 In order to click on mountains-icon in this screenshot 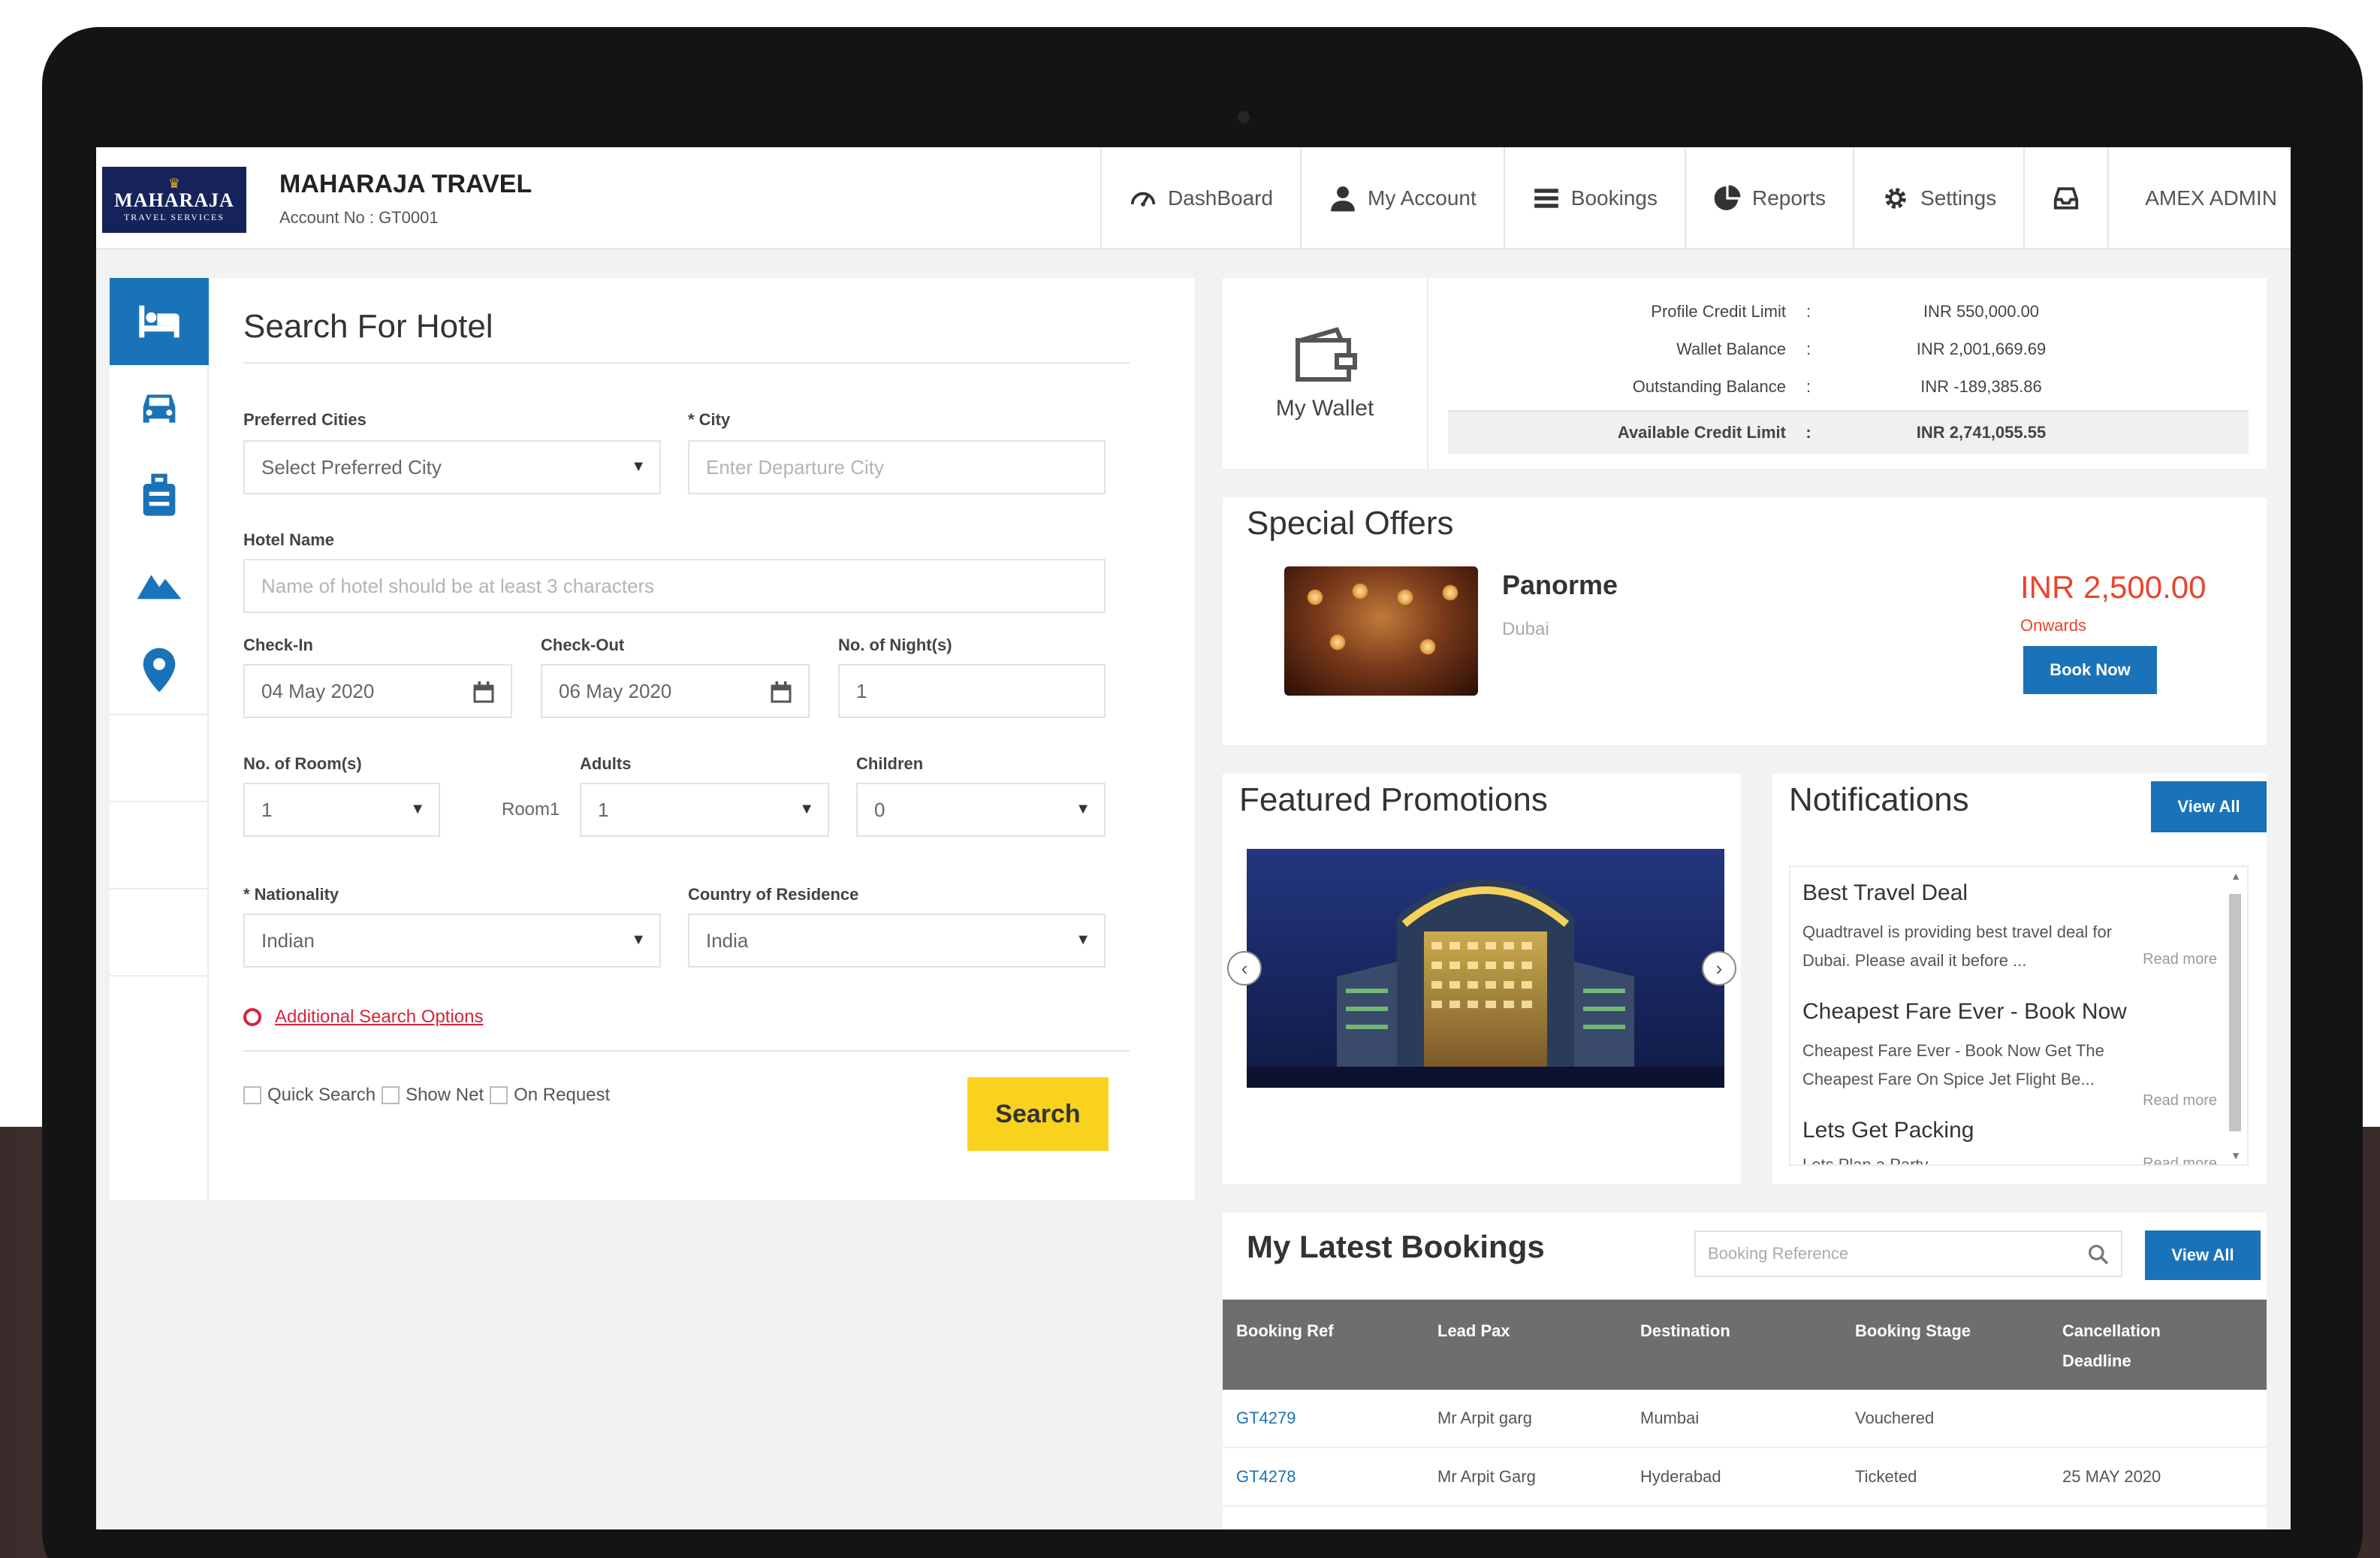, I will do `click(159, 587)`.